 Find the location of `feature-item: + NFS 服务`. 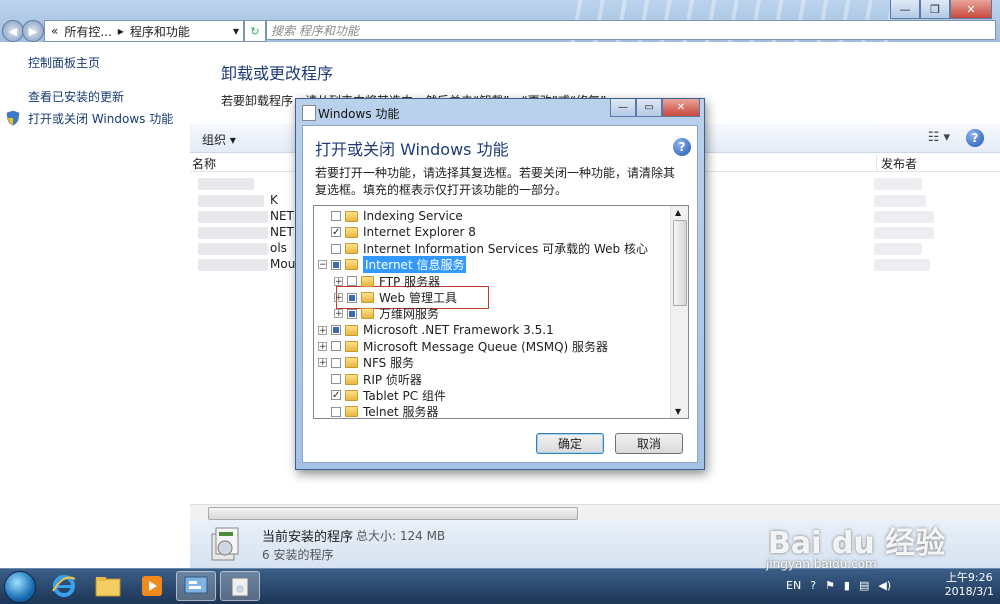

feature-item: + NFS 服务 is located at coordinates (366, 363).